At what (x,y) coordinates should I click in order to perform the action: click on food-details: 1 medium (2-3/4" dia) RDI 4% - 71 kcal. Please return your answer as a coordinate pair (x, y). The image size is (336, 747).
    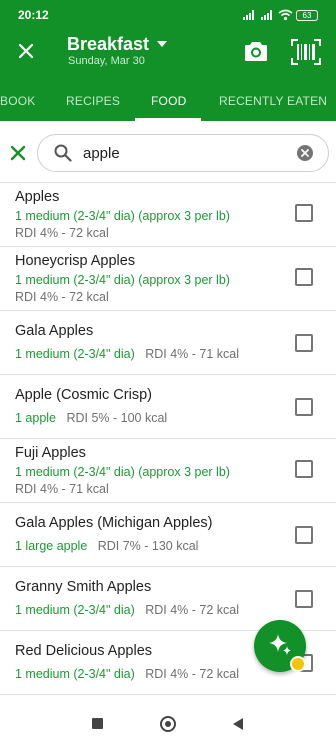
    Looking at the image, I should click on (127, 354).